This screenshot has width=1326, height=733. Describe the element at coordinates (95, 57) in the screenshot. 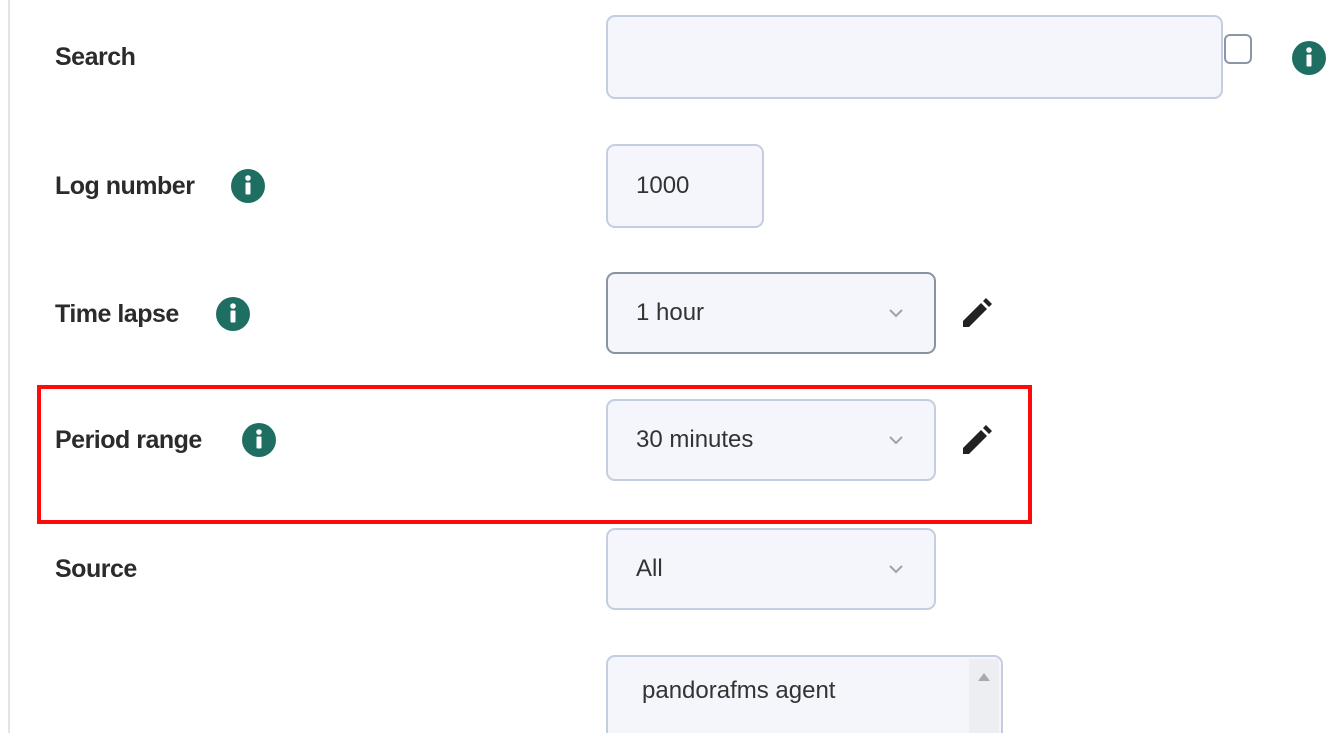

I see `search-label: Search` at that location.